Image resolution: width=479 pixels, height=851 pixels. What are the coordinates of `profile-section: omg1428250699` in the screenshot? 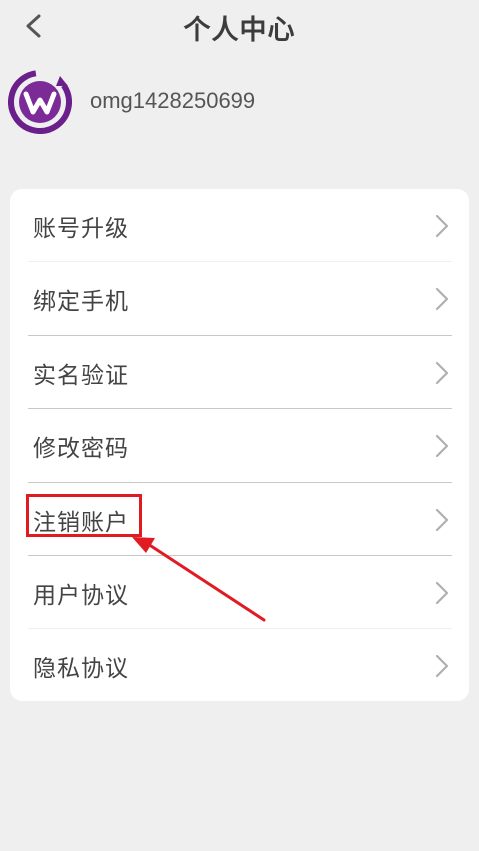 It's located at (208, 105).